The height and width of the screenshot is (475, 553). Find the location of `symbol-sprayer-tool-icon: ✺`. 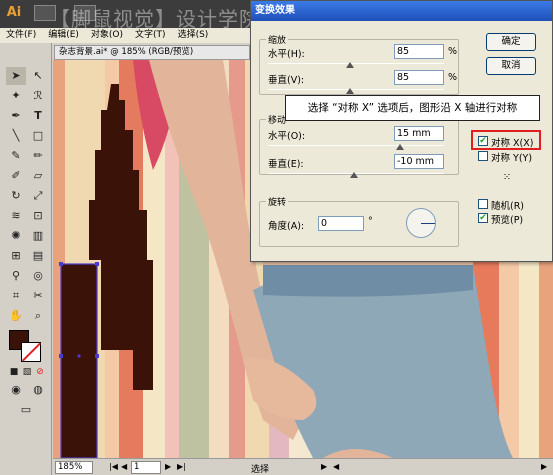

symbol-sprayer-tool-icon: ✺ is located at coordinates (16, 236).